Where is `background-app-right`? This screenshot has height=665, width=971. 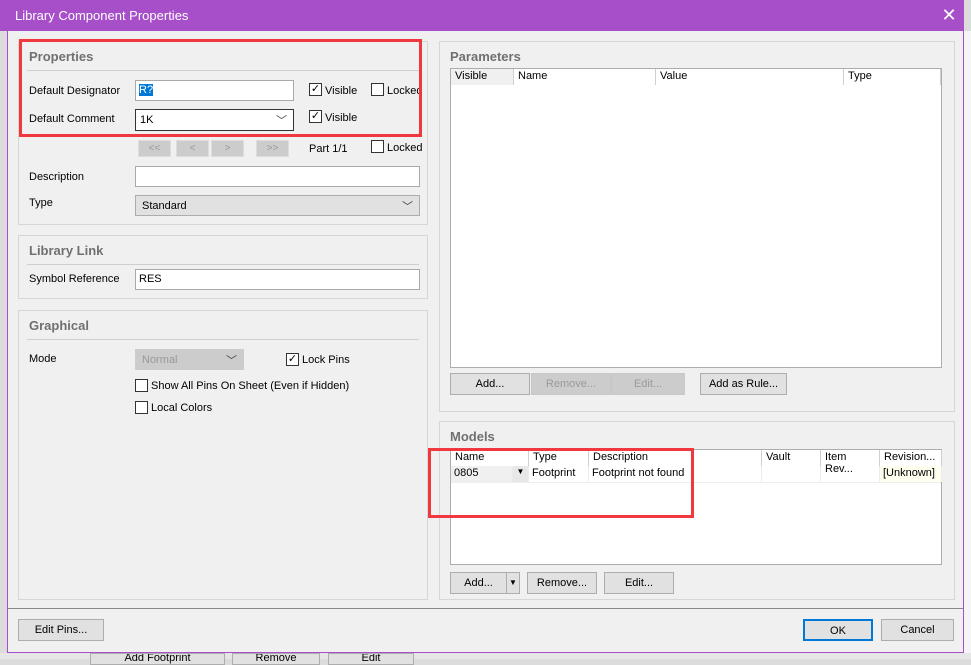 background-app-right is located at coordinates (967, 342).